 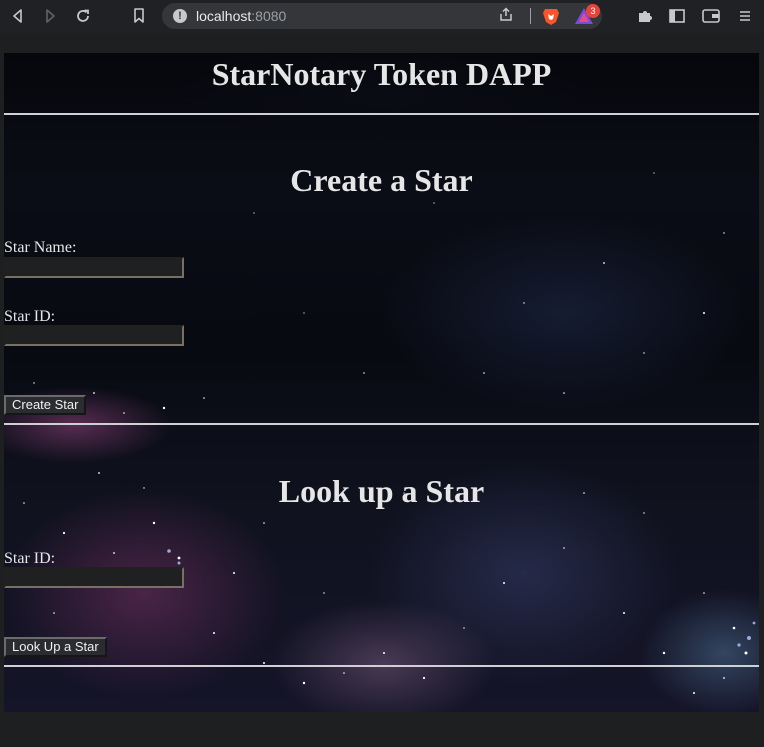 What do you see at coordinates (645, 16) in the screenshot?
I see `extensions-icon` at bounding box center [645, 16].